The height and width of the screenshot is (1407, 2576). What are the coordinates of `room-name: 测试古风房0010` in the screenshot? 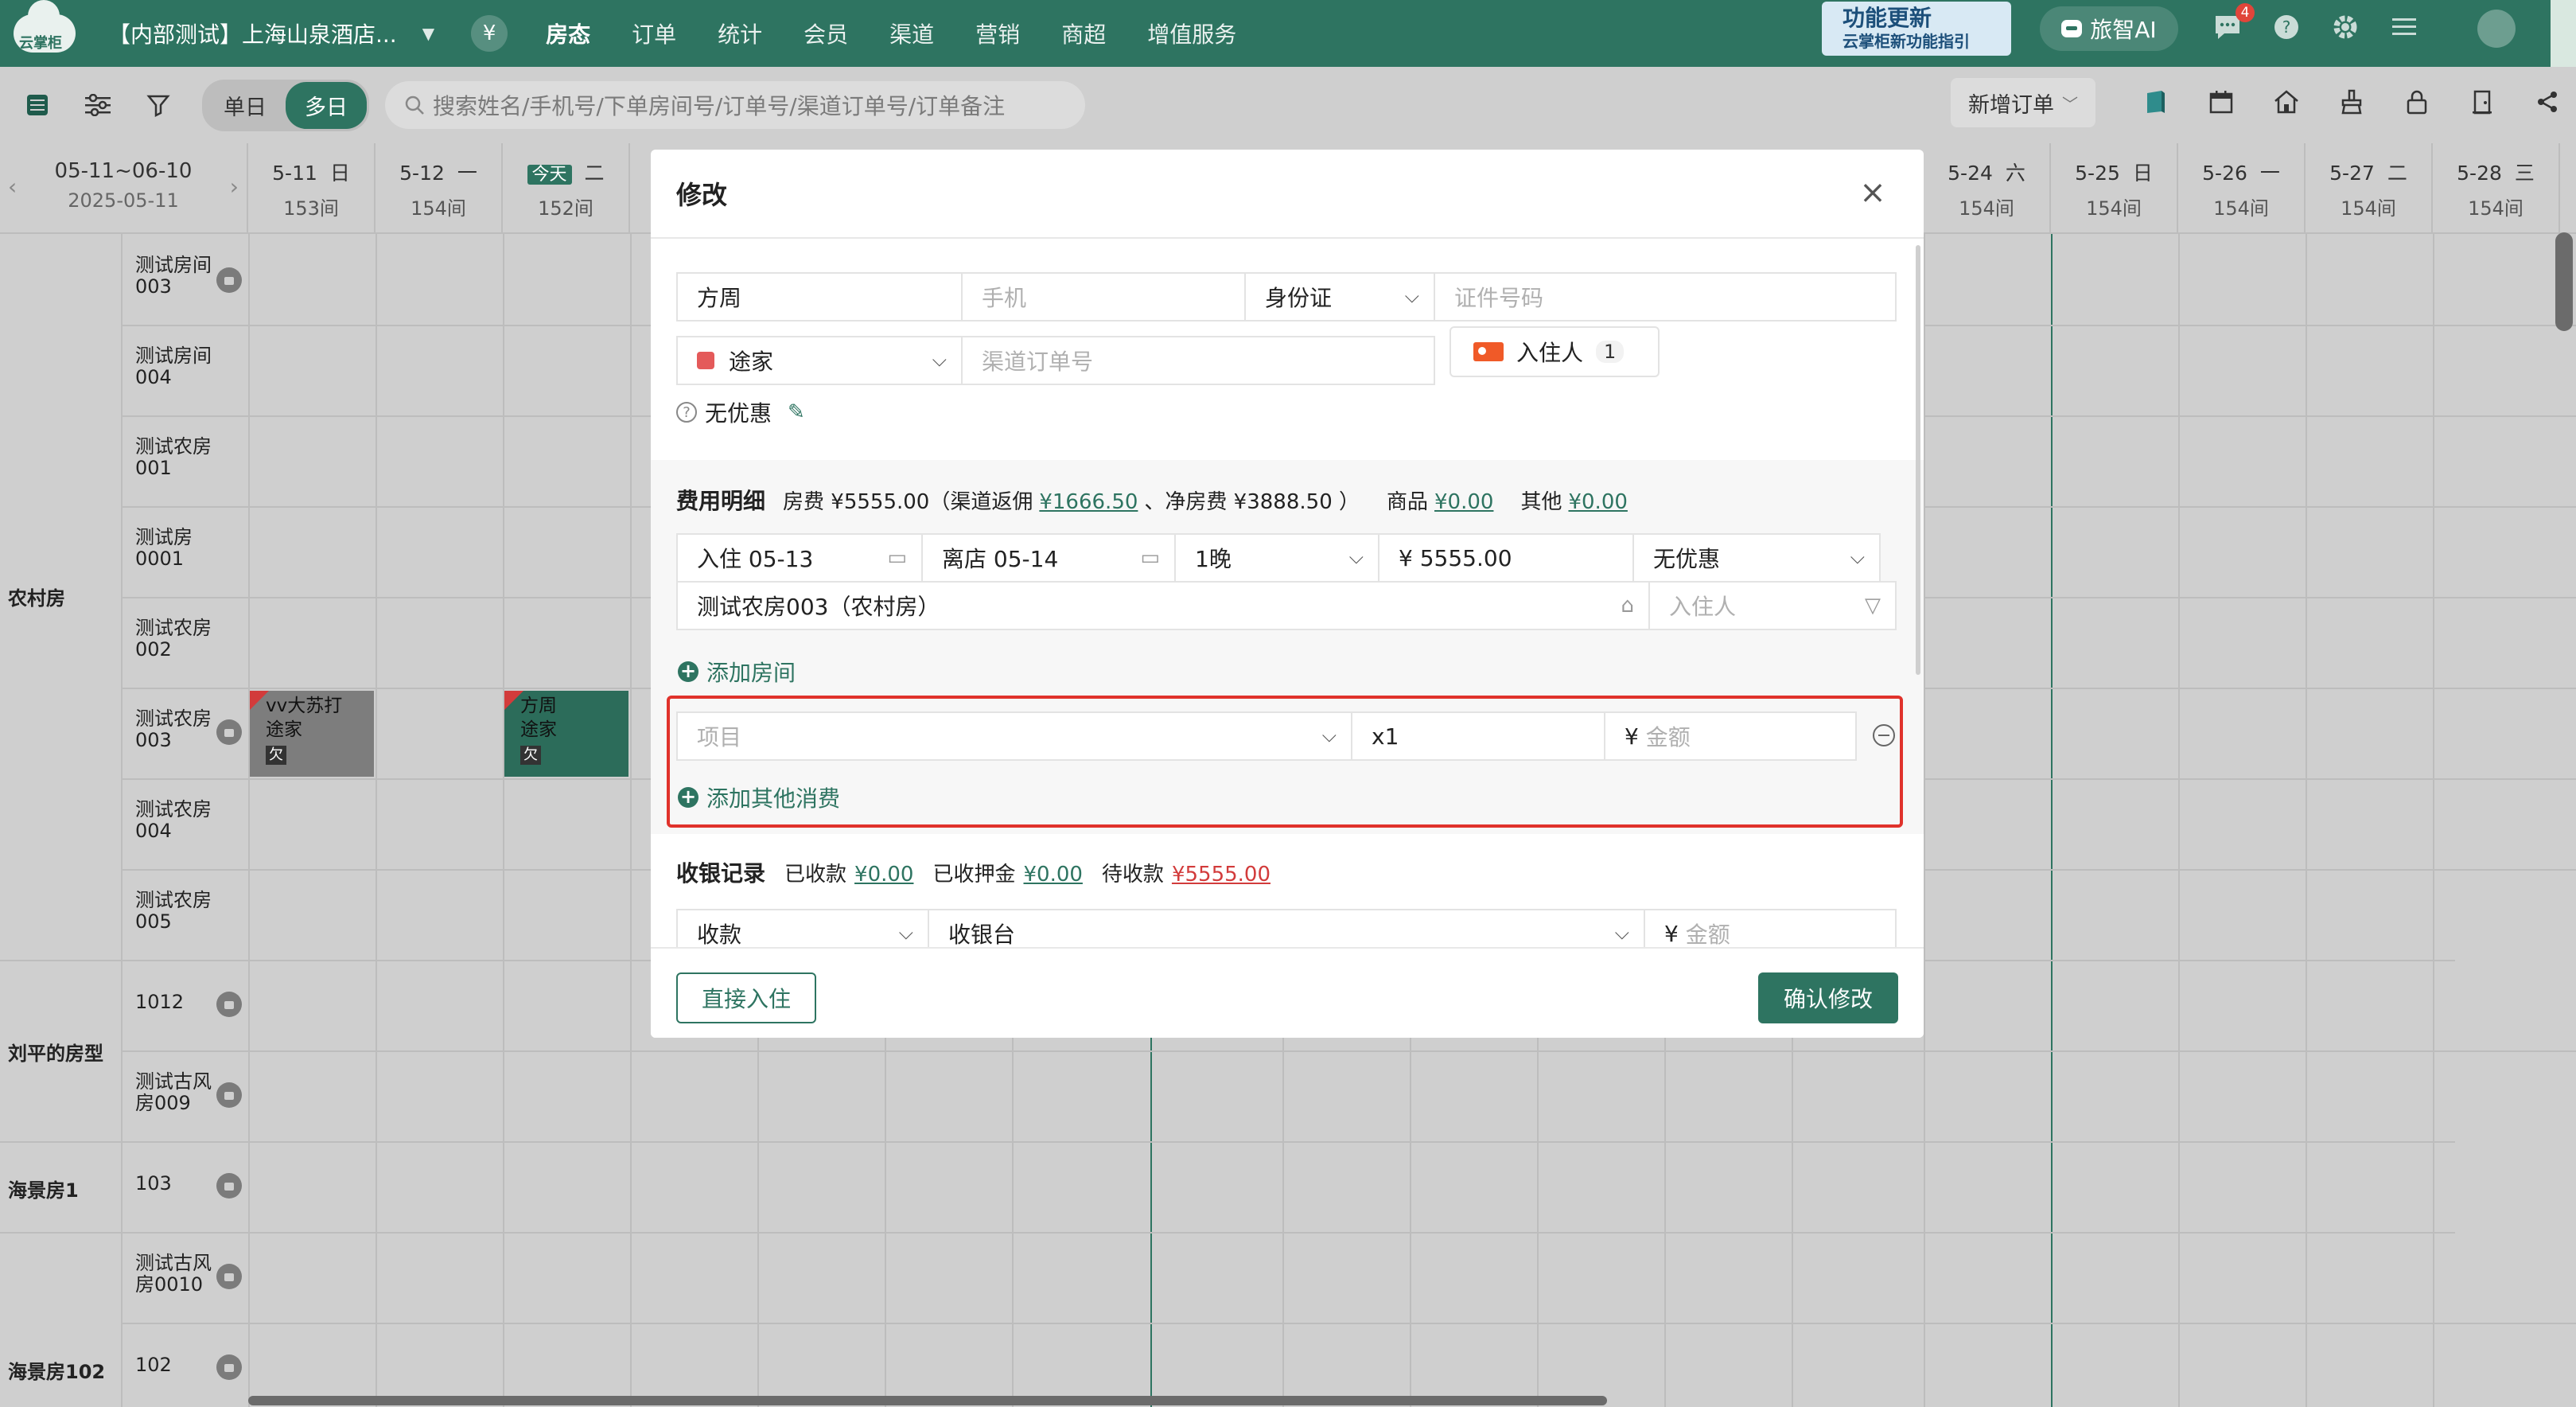 It's located at (182, 1274).